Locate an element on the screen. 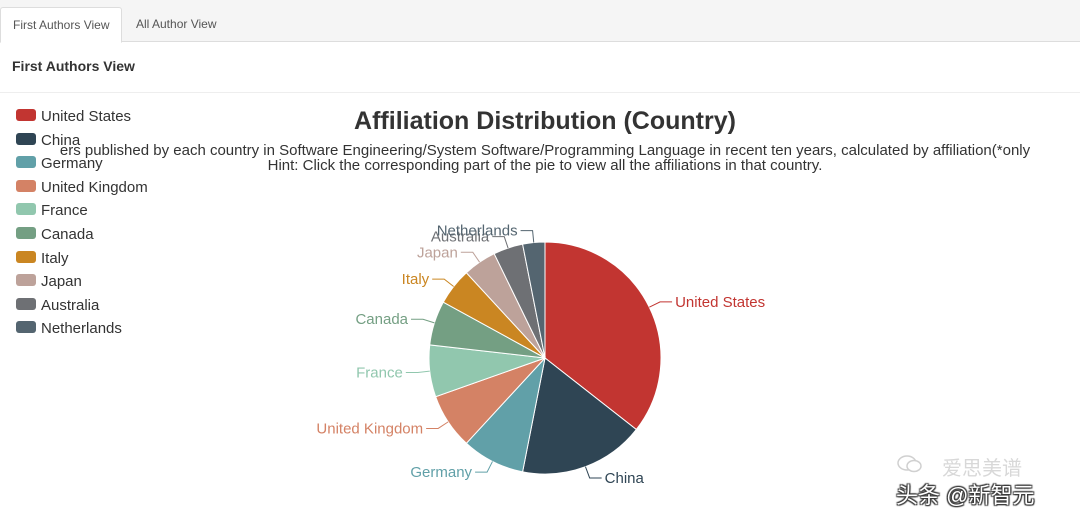 This screenshot has height=518, width=1080. pie-label: France is located at coordinates (379, 372).